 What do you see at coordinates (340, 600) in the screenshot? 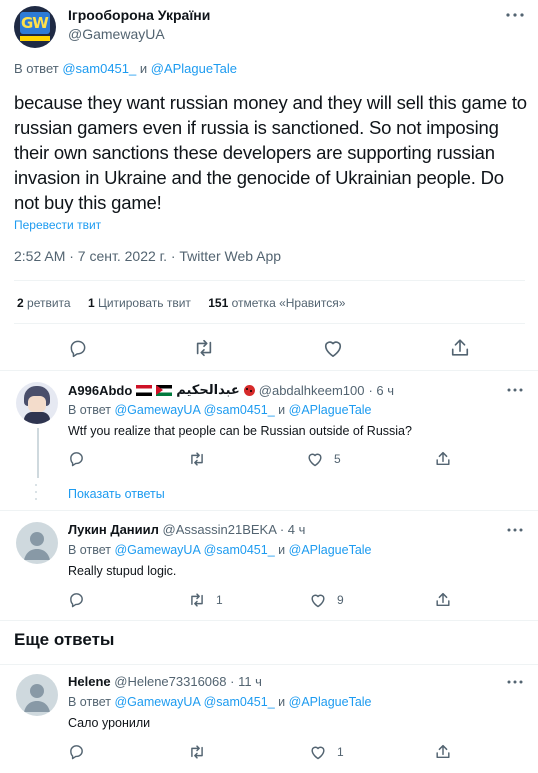
I see `like-count: 9` at bounding box center [340, 600].